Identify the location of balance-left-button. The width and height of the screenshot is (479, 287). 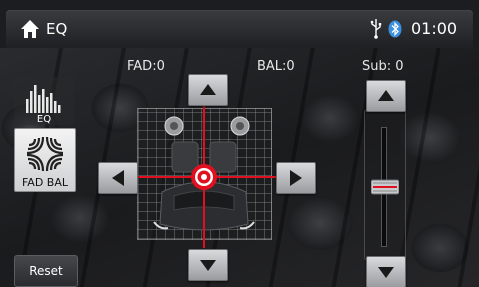
(118, 178).